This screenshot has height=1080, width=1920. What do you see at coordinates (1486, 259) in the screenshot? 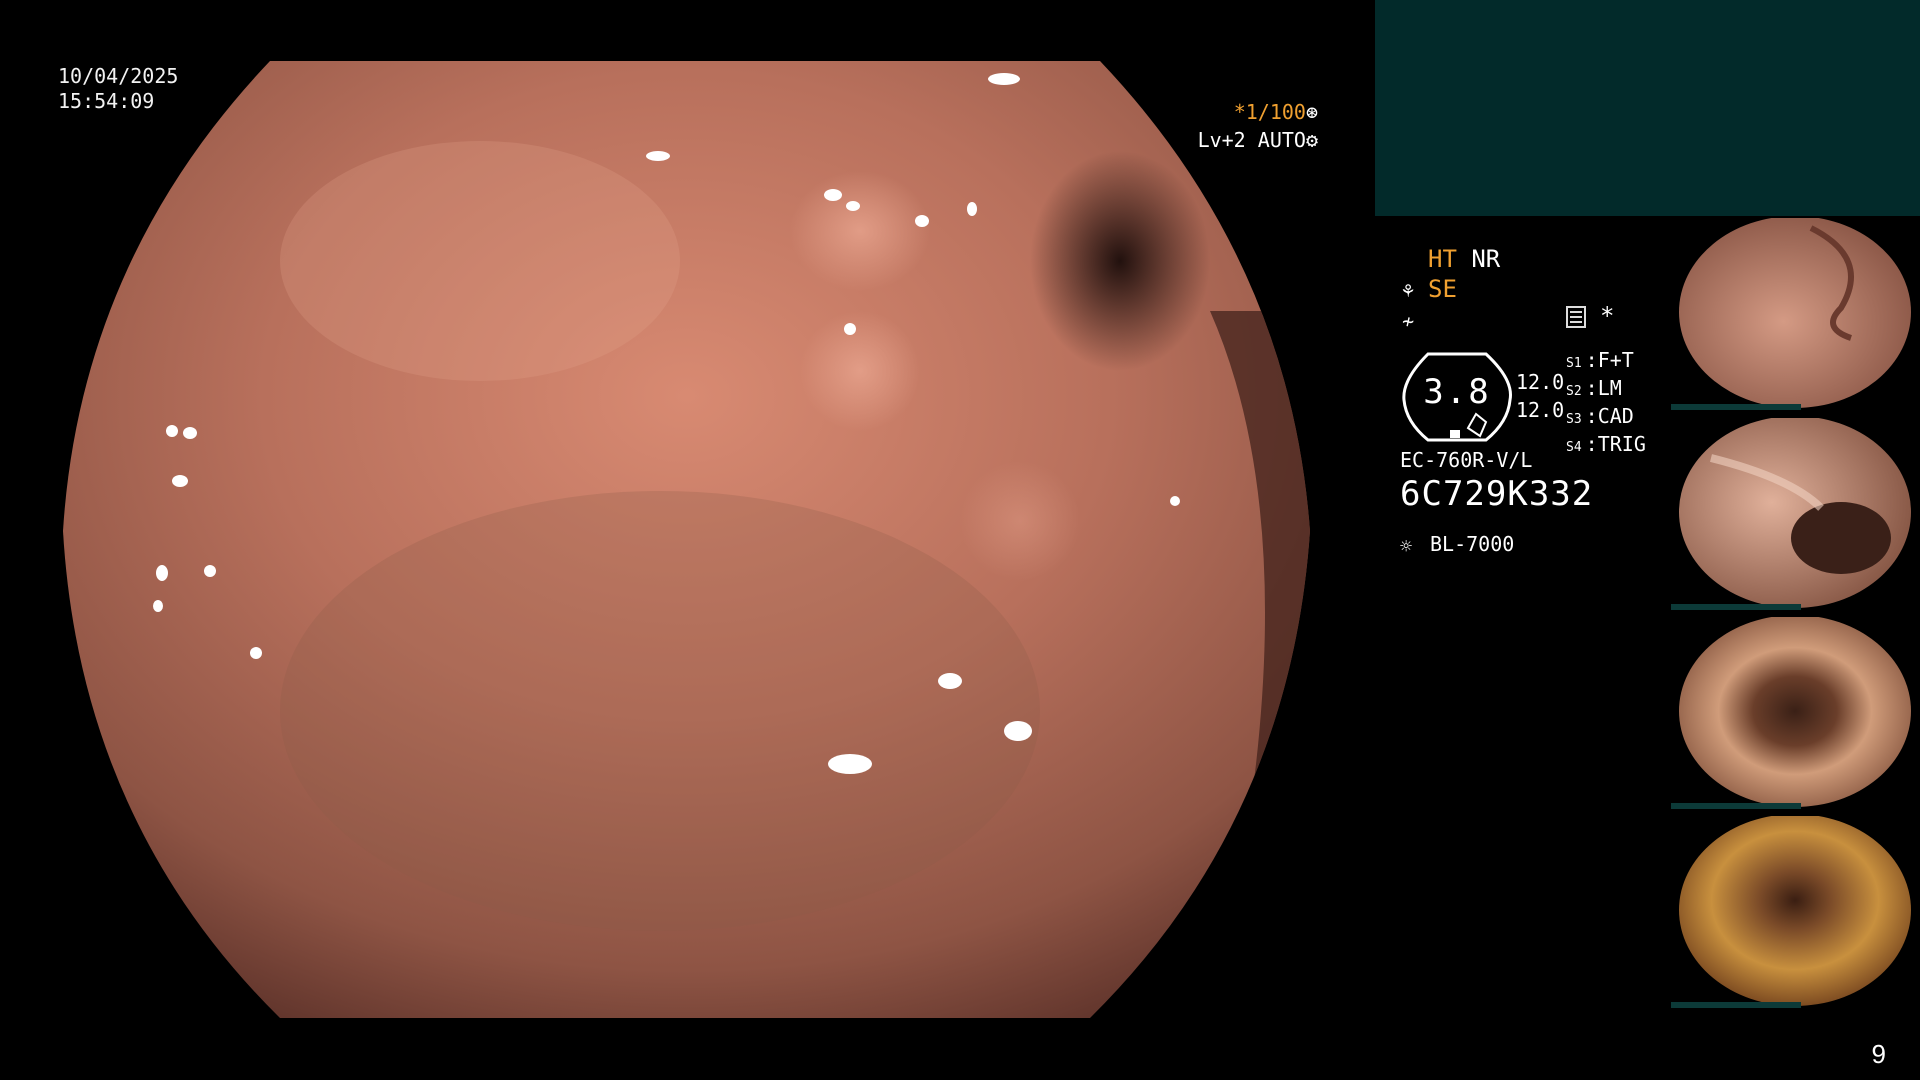
I see `nr-mode-label: NR` at bounding box center [1486, 259].